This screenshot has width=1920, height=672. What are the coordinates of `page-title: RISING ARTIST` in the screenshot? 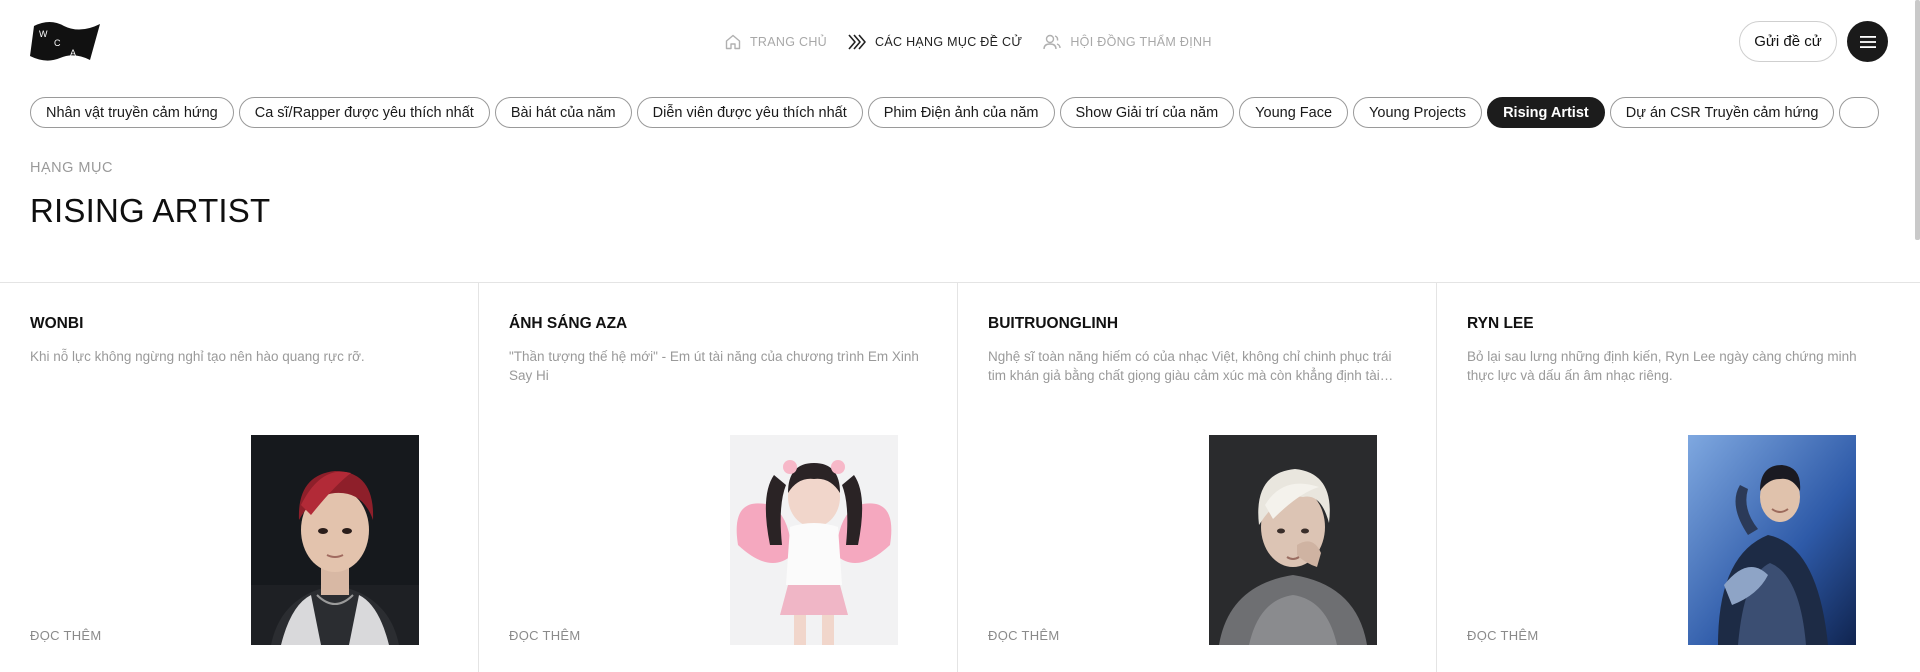 It's located at (150, 210).